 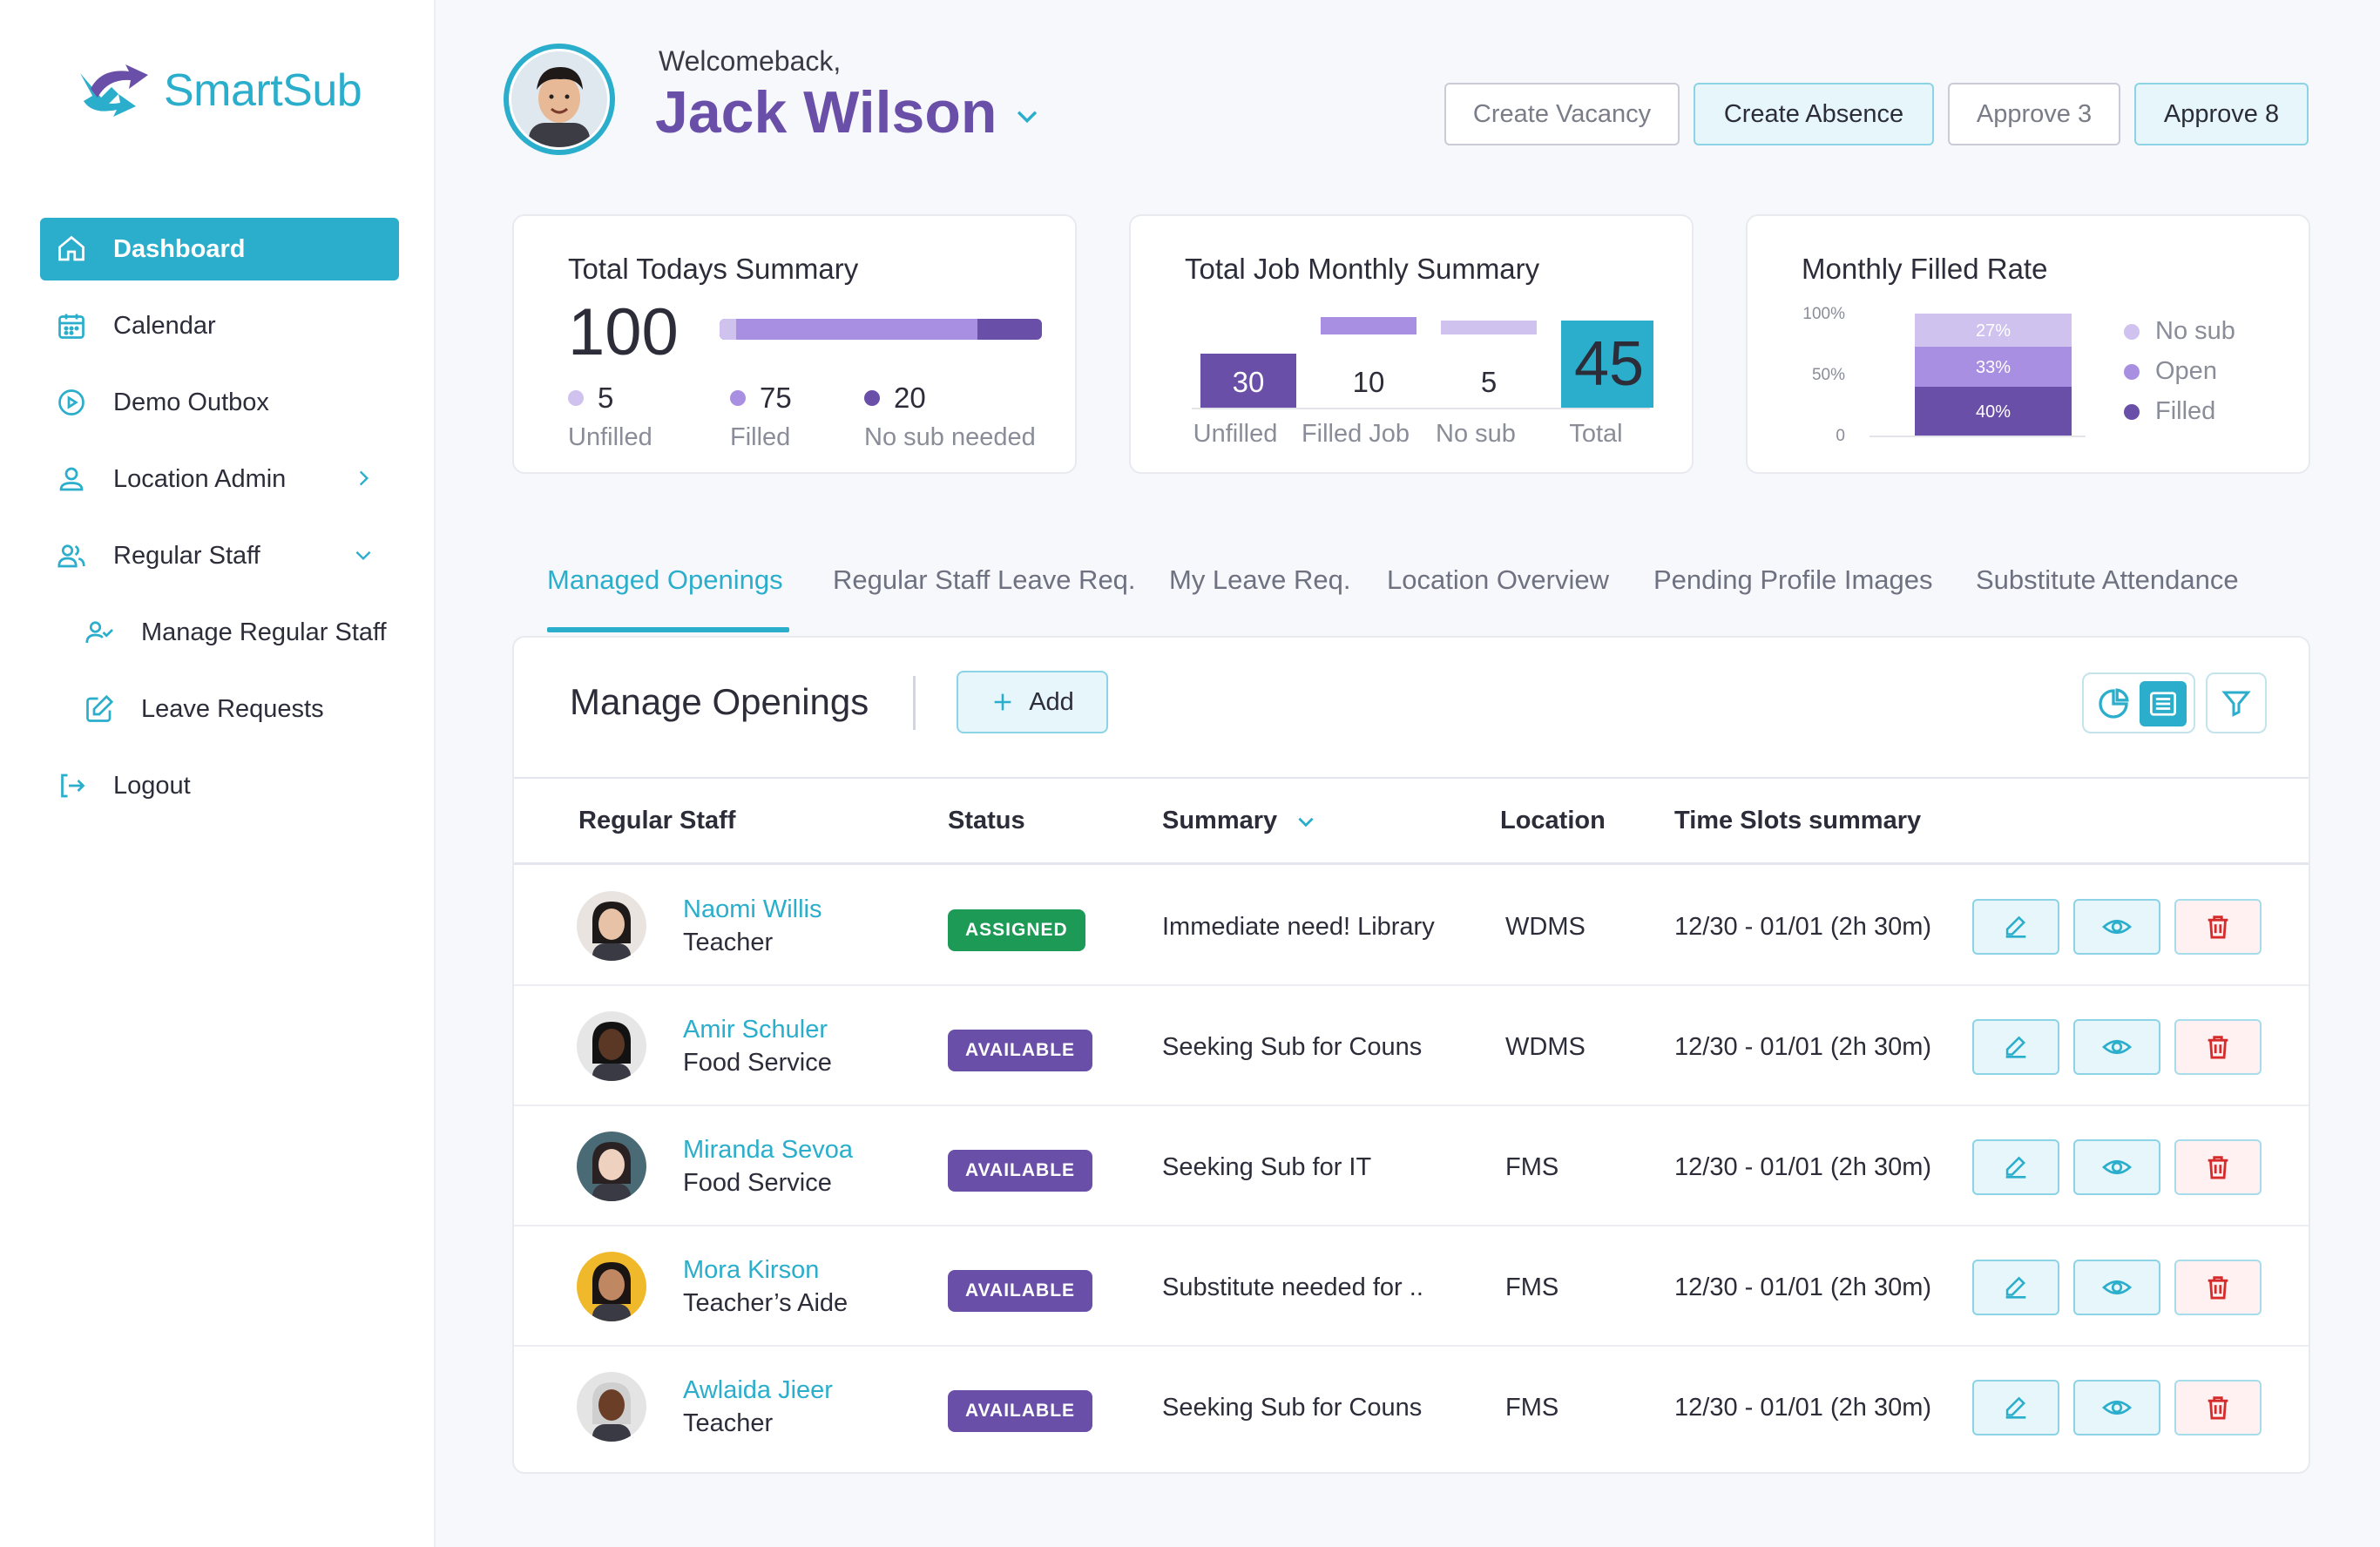 What do you see at coordinates (1032, 702) in the screenshot?
I see `add-button: Add` at bounding box center [1032, 702].